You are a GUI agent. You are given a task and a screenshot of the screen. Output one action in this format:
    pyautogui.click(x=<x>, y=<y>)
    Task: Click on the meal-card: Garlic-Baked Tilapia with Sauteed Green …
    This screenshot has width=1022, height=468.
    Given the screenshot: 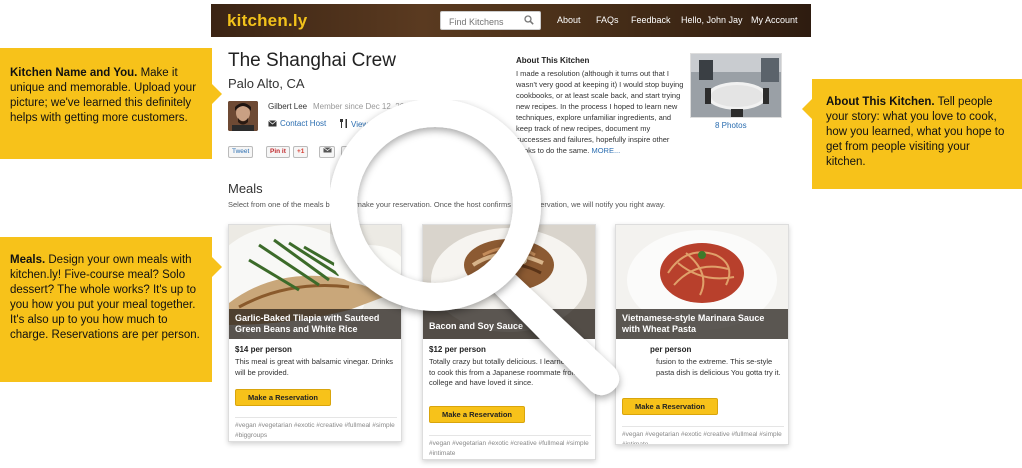 What is the action you would take?
    pyautogui.click(x=315, y=333)
    